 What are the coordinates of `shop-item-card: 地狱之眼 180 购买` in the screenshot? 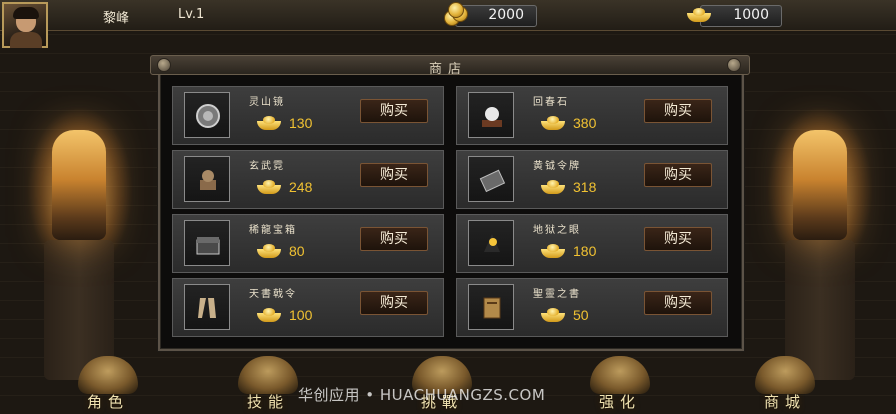 It's located at (592, 243).